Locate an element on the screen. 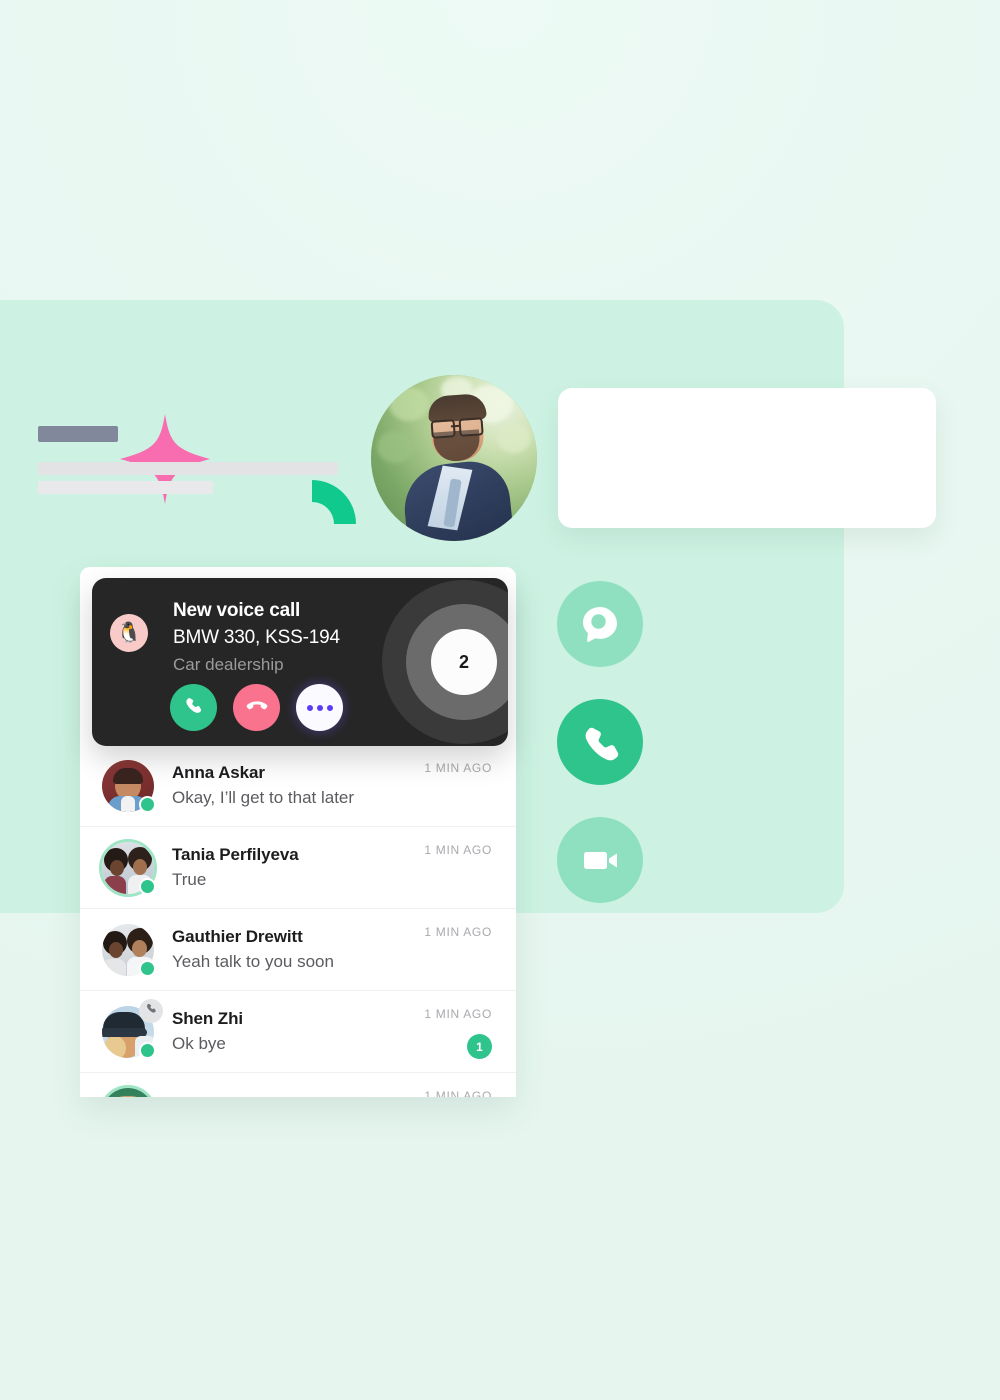 Image resolution: width=1000 pixels, height=1400 pixels. row-text: Shen Zhi Ok bye is located at coordinates (298, 1031).